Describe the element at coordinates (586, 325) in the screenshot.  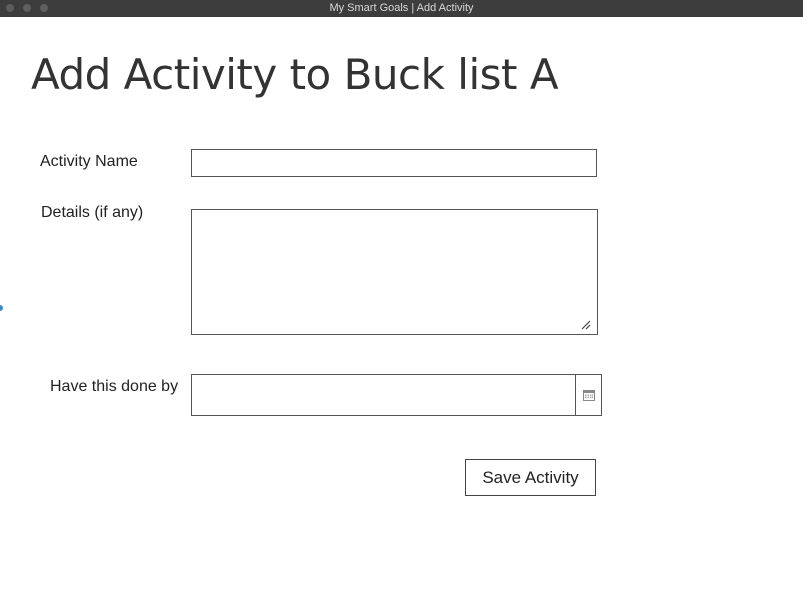
I see `resize-grip-icon` at that location.